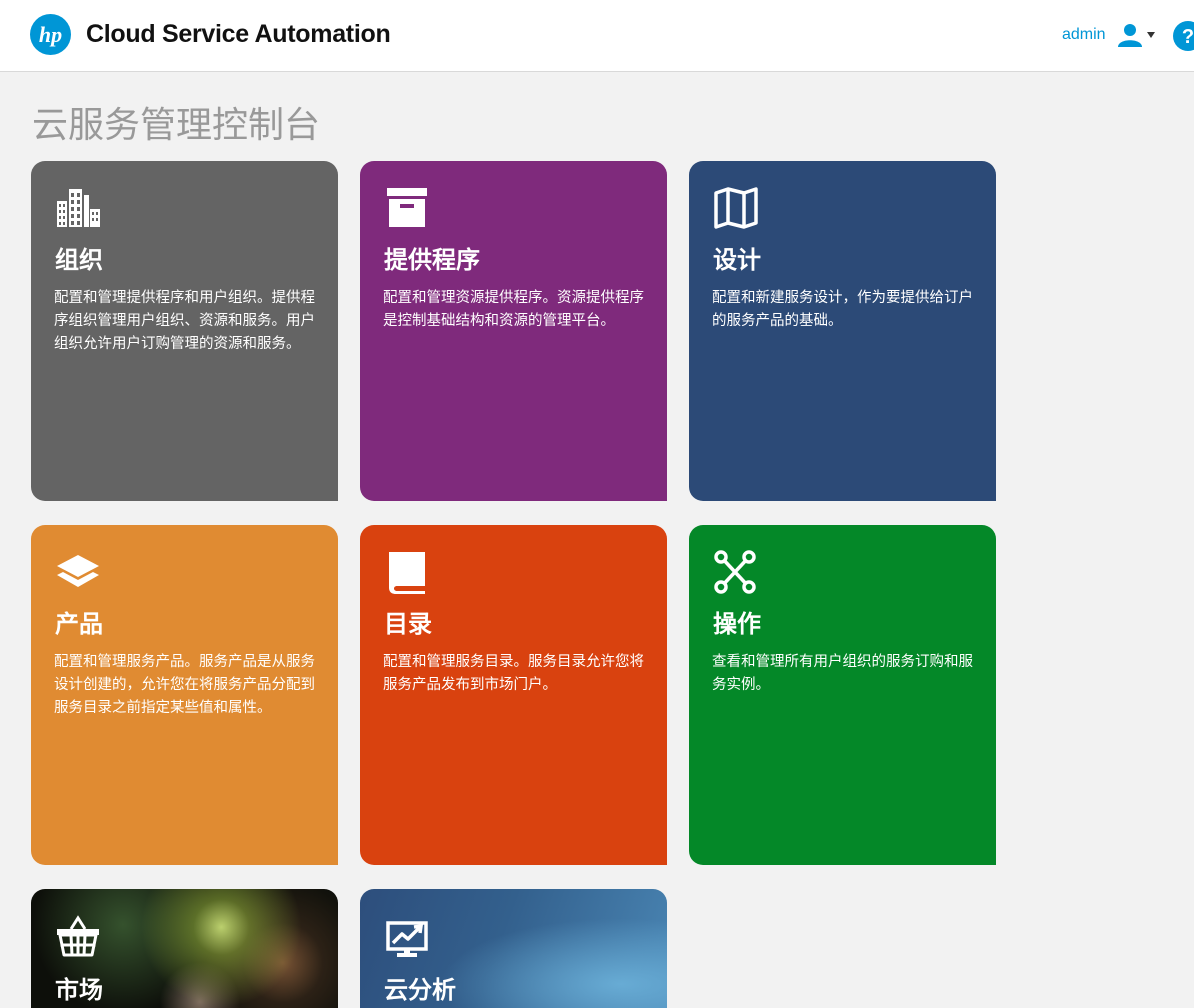 Image resolution: width=1194 pixels, height=1008 pixels. I want to click on tile-description: 配置和管理服务目录。服务目录允许您将服务产品发布到市场门户。, so click(513, 673).